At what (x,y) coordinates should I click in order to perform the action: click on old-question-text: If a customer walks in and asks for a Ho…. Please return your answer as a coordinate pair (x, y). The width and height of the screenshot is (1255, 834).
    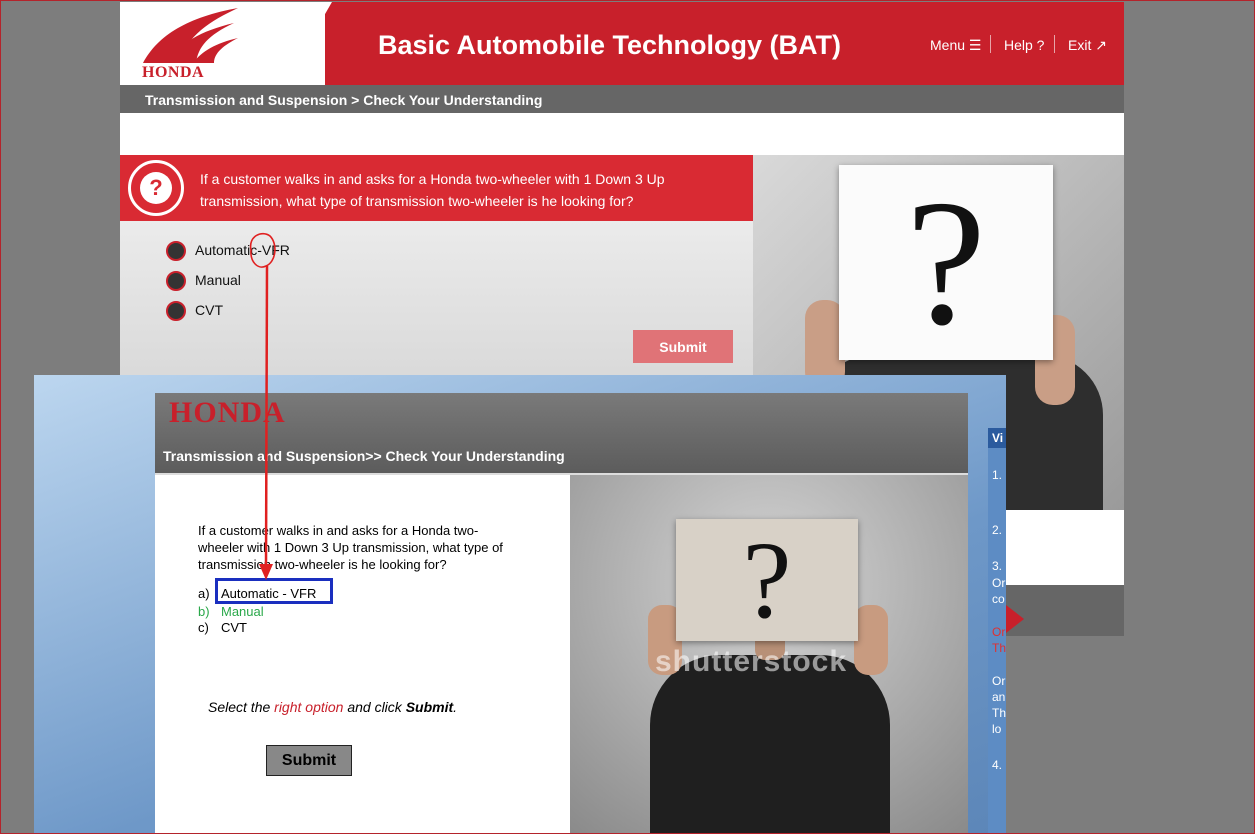
    Looking at the image, I should click on (350, 547).